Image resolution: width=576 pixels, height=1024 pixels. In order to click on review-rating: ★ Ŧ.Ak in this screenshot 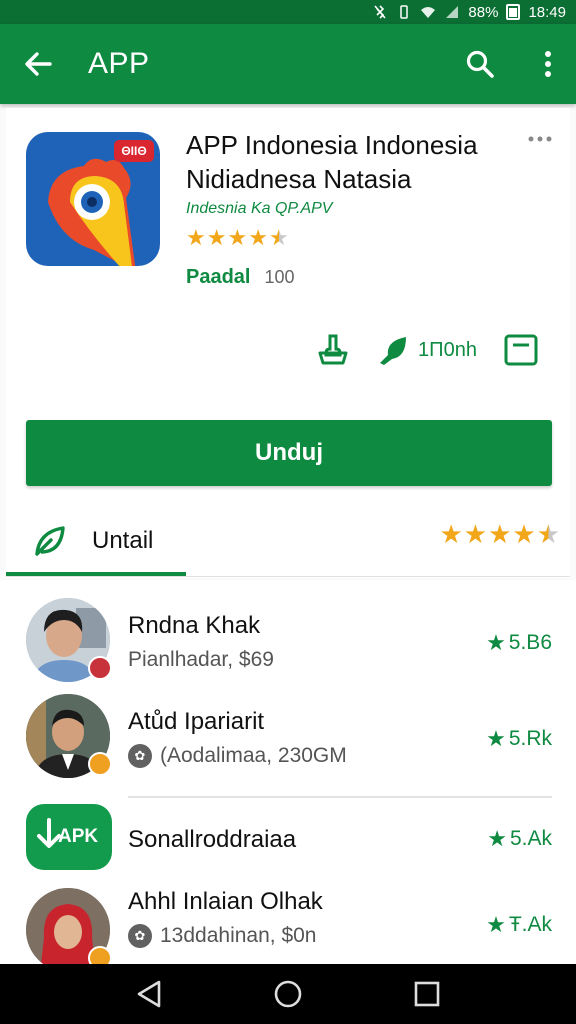, I will do `click(519, 925)`.